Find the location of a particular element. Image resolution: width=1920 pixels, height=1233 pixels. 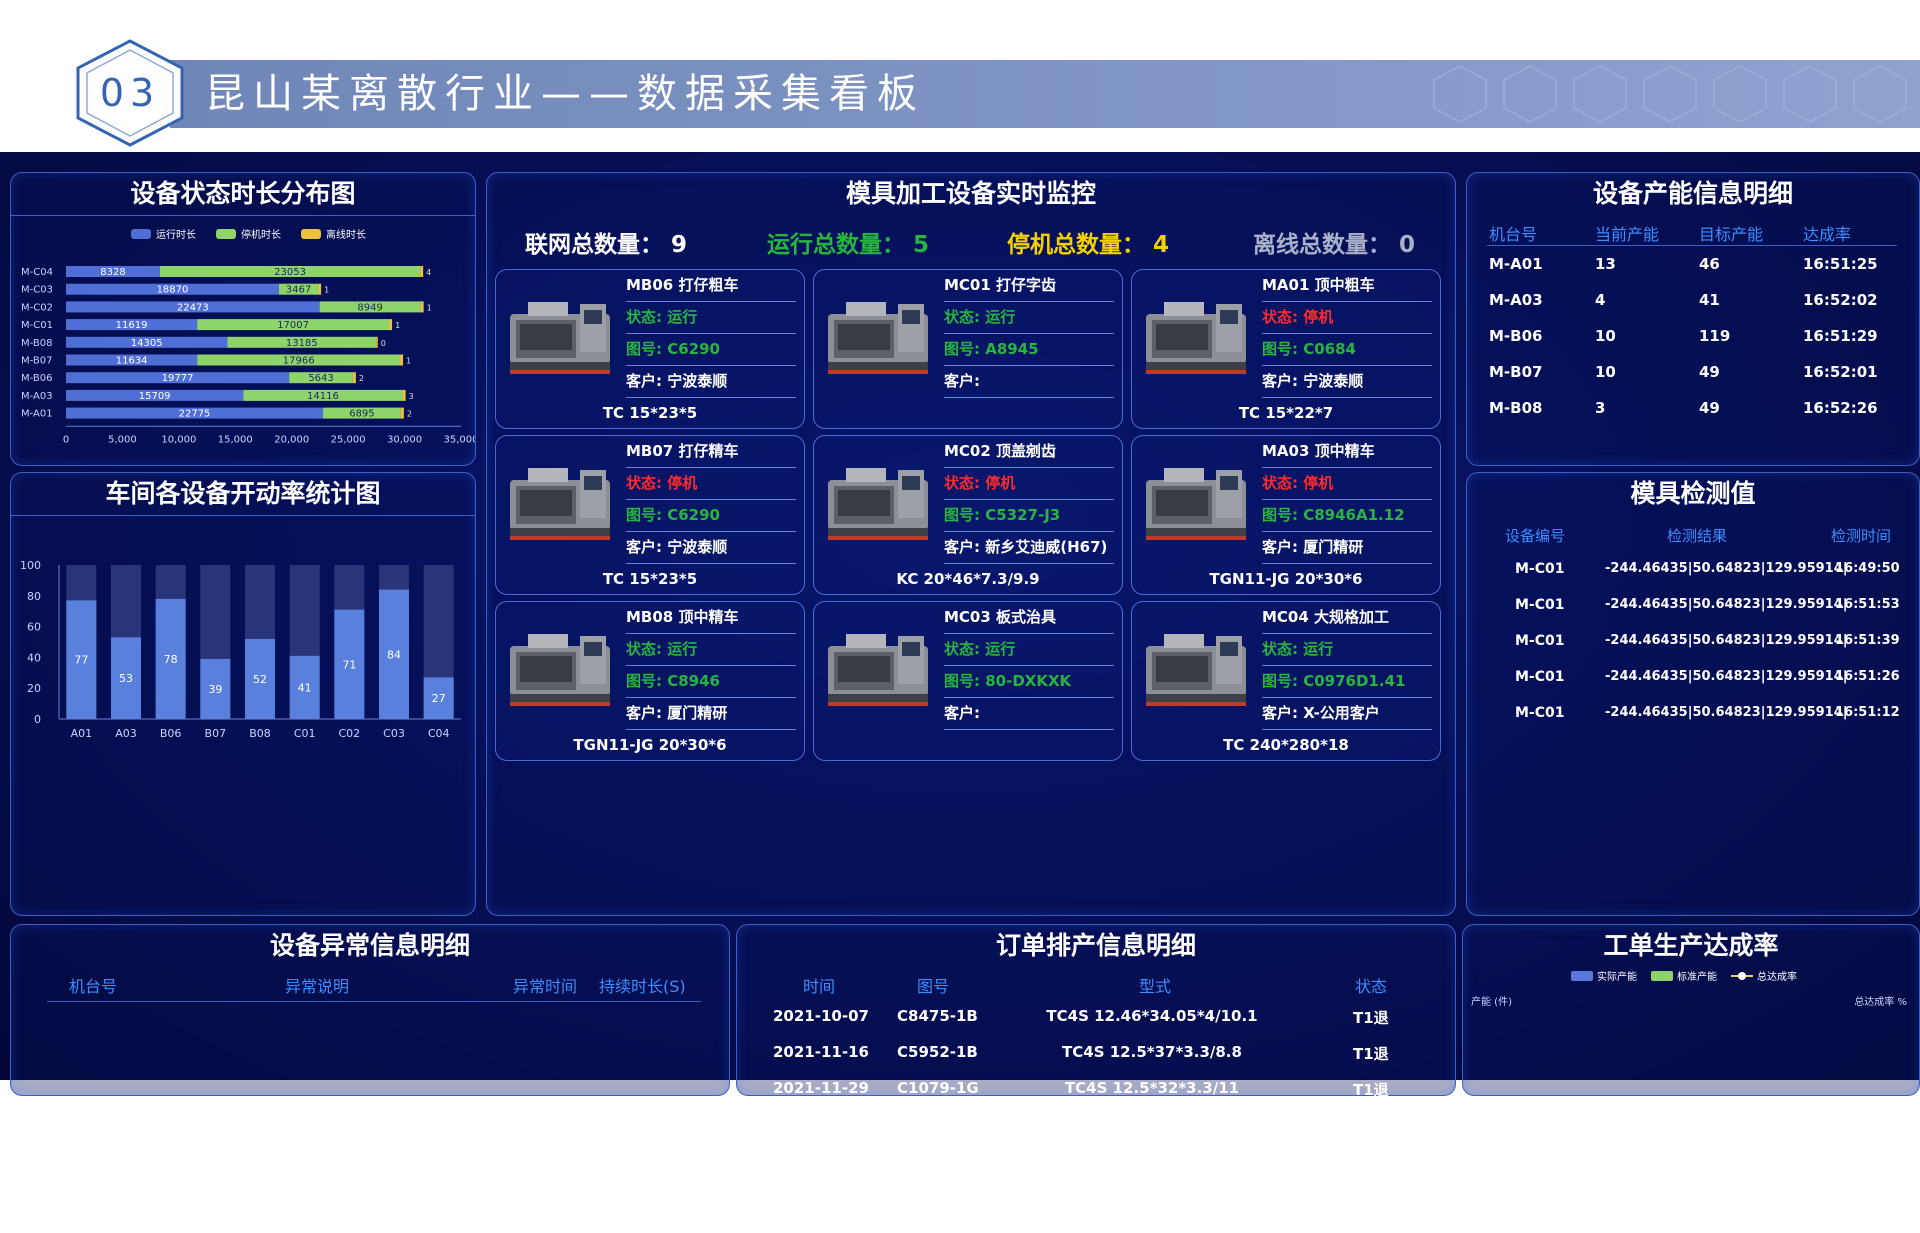

card-name: MC04 大规格加工 is located at coordinates (1347, 618).